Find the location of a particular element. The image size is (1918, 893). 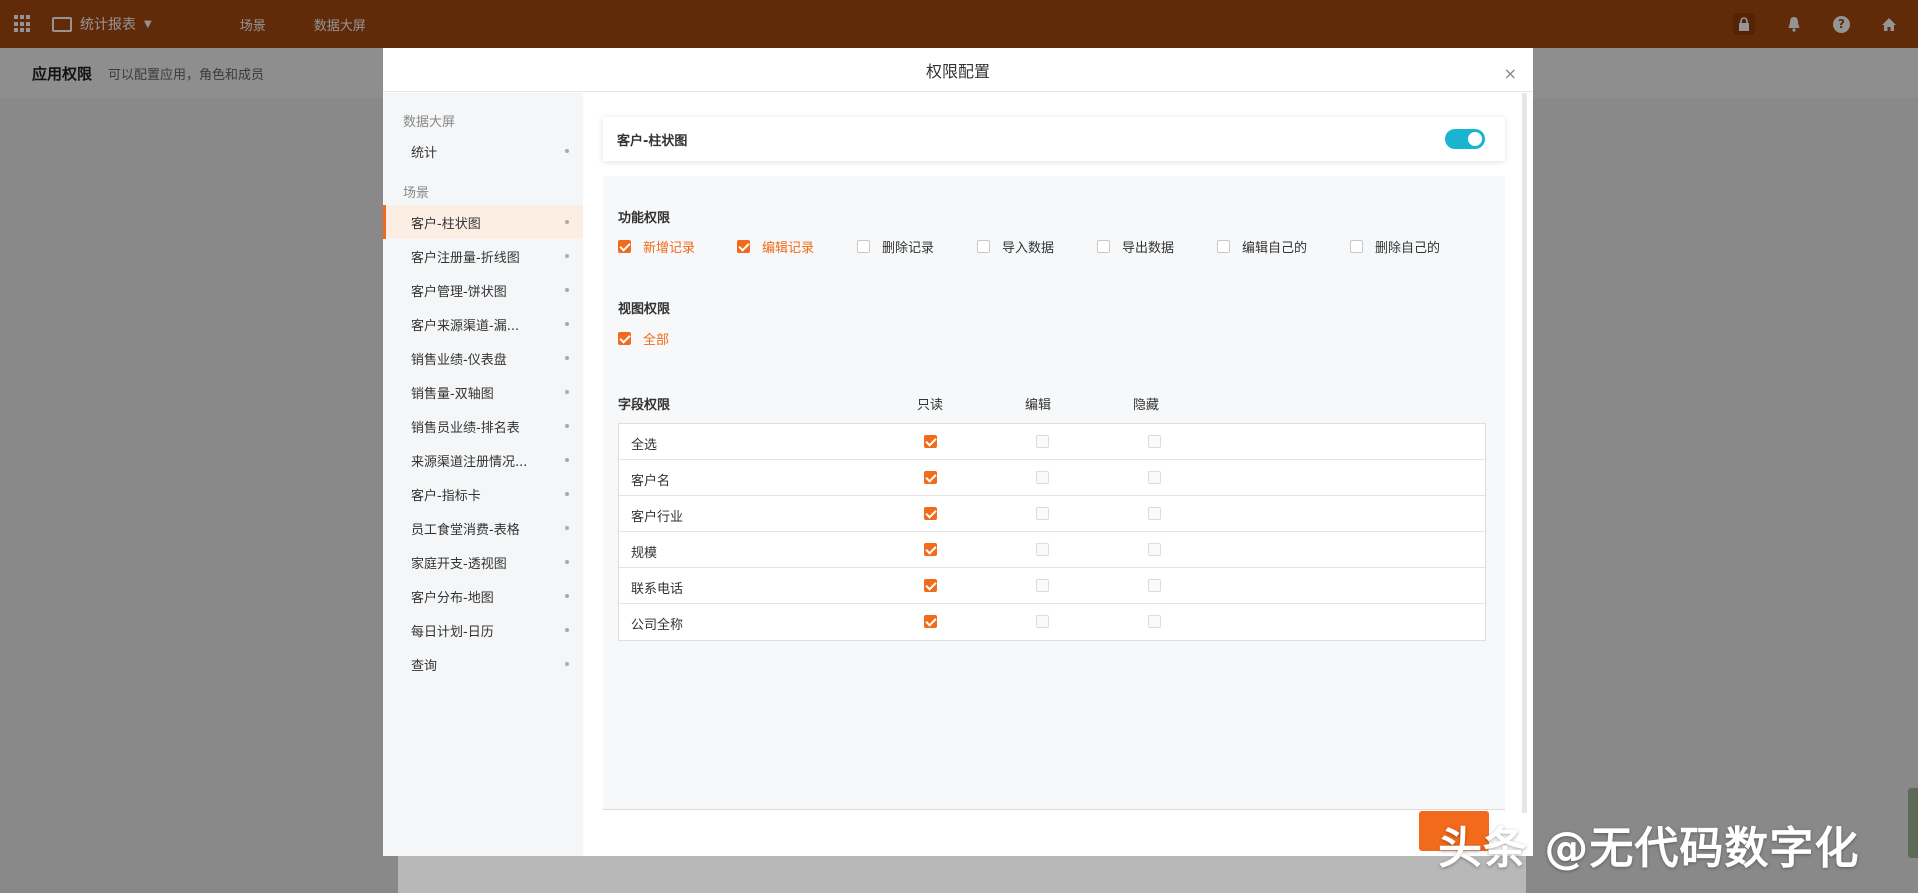

sidebar-item-sales-gauge: 销售业绩-仪表盘 is located at coordinates (483, 358).